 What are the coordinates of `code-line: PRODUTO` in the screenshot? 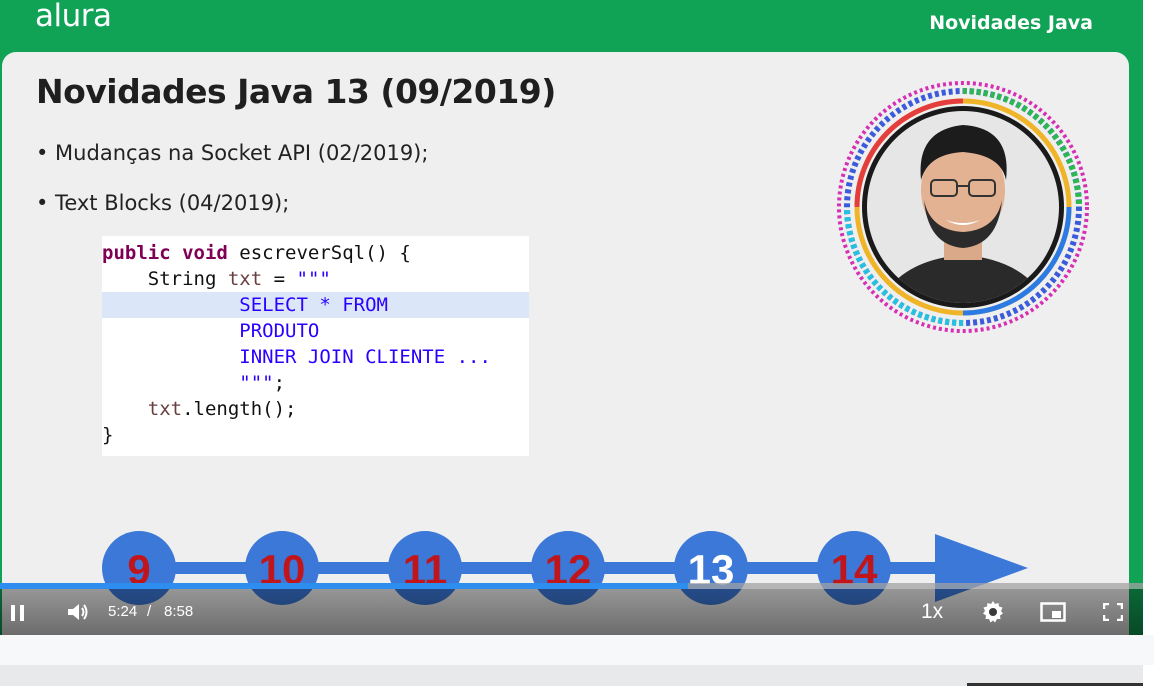 It's located at (315, 331).